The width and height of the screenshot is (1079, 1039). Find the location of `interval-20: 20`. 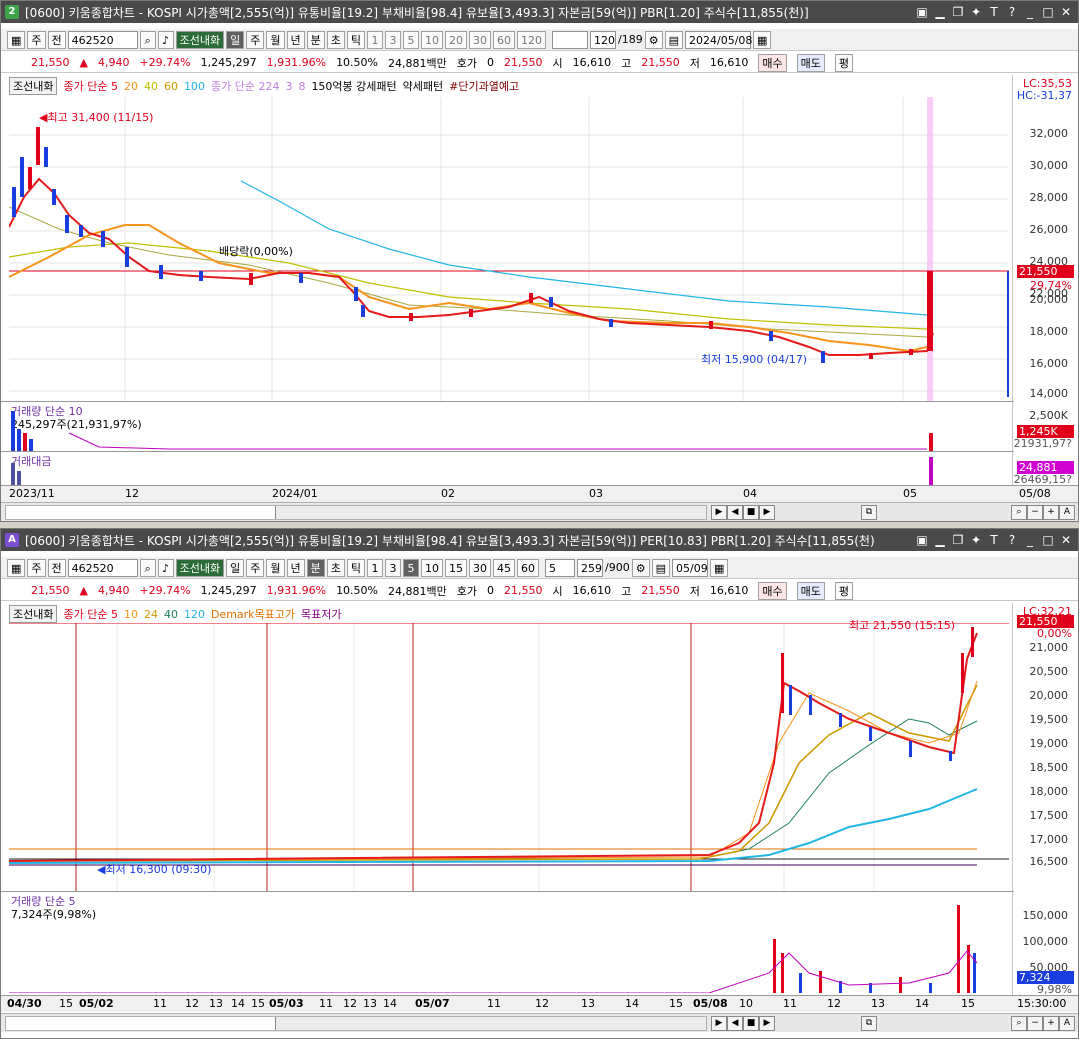

interval-20: 20 is located at coordinates (456, 39).